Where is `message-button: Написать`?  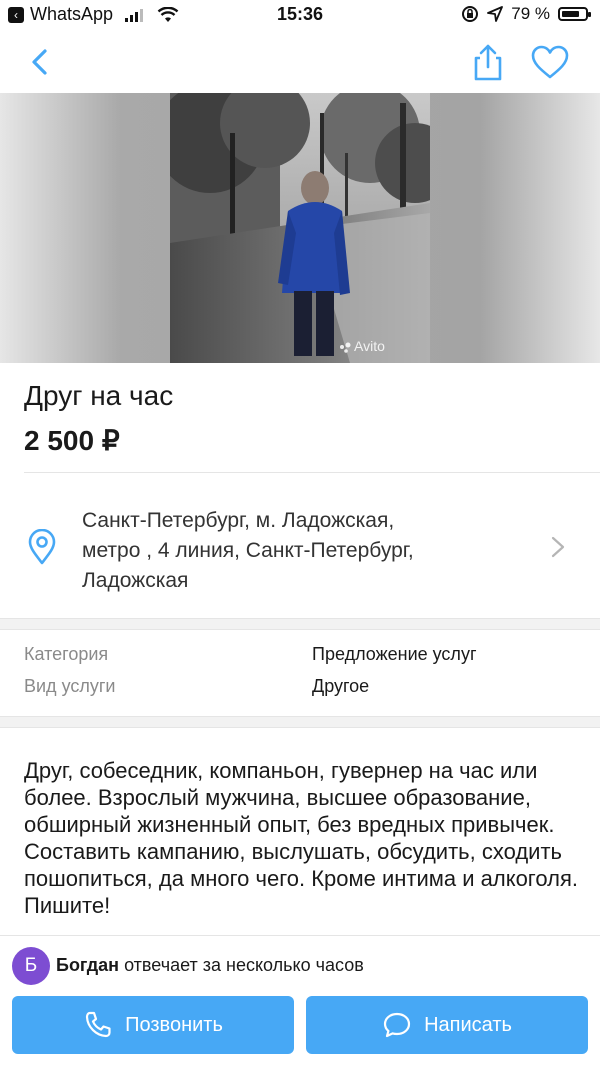 message-button: Написать is located at coordinates (447, 1025).